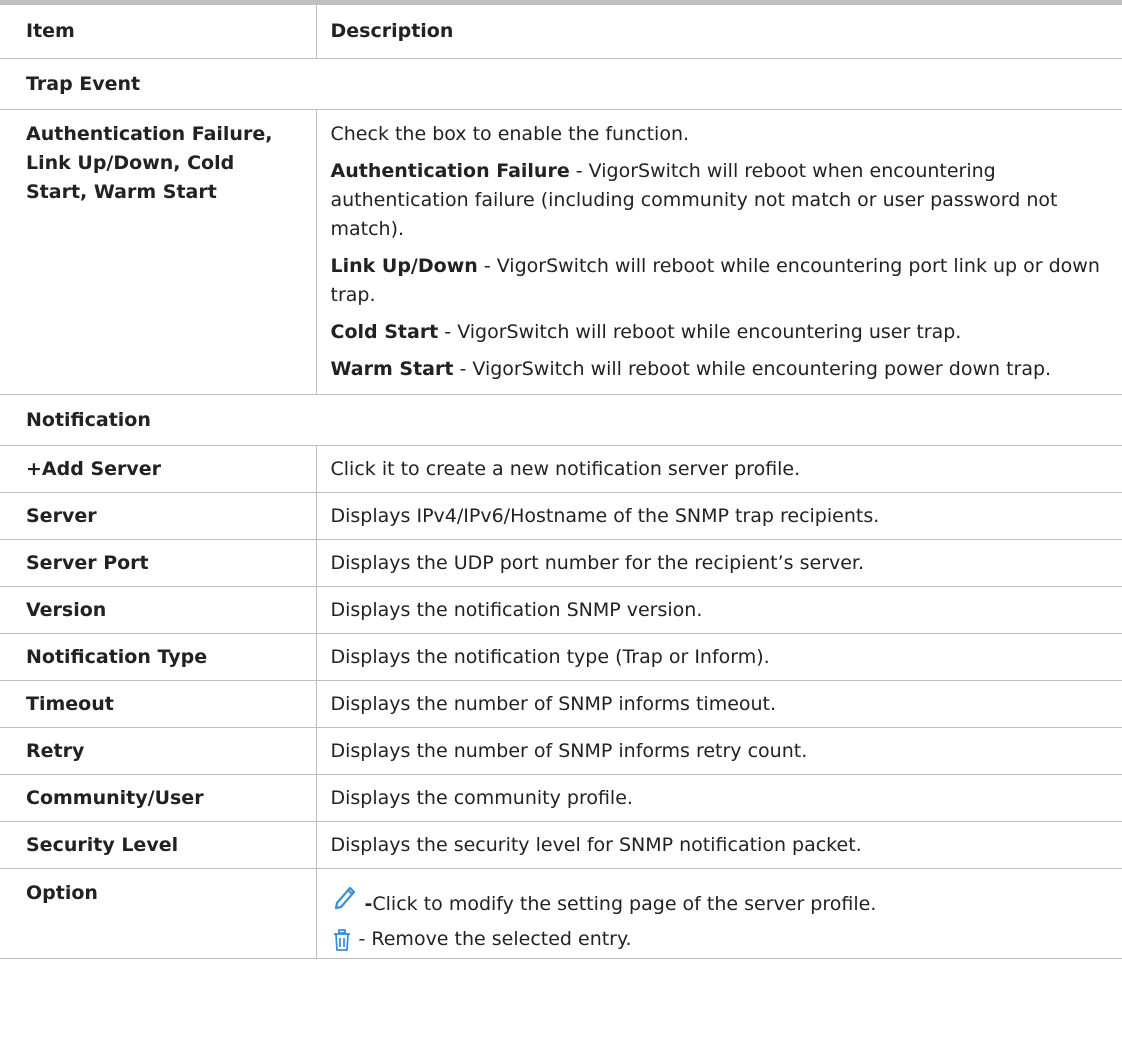 The image size is (1122, 1061). What do you see at coordinates (495, 939) in the screenshot?
I see `option-remove-text: - Remove the selected entry.` at bounding box center [495, 939].